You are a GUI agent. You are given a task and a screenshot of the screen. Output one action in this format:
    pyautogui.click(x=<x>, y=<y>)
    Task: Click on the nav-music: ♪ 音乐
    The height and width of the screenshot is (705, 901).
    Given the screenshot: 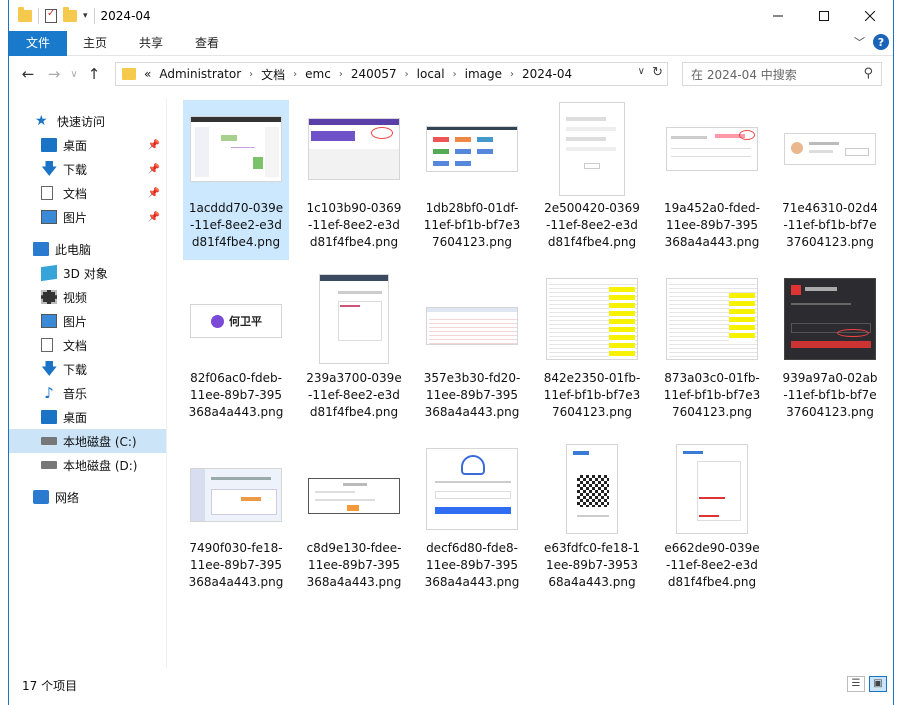 What is the action you would take?
    pyautogui.click(x=87, y=393)
    